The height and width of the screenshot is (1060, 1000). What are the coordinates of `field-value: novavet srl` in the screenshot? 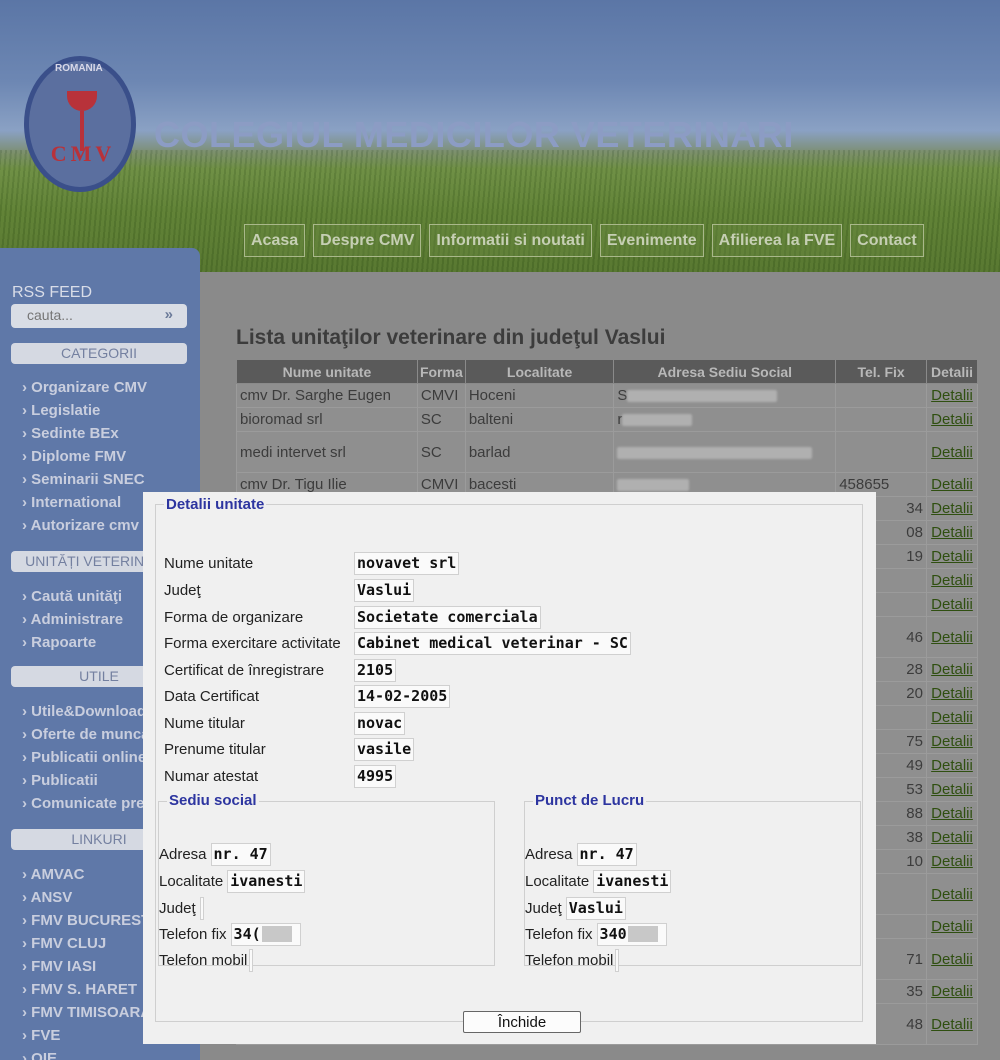 It's located at (407, 563).